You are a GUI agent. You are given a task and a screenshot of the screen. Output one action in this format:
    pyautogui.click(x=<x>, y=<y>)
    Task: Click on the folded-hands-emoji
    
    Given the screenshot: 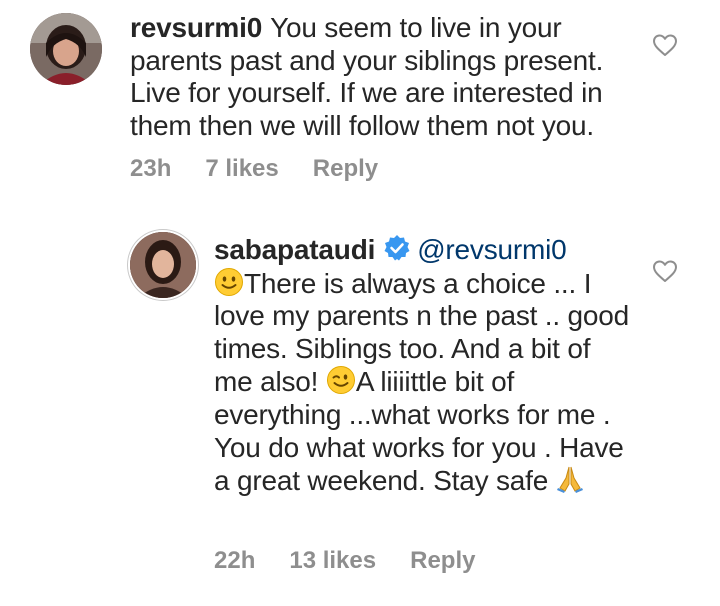 What is the action you would take?
    pyautogui.click(x=569, y=480)
    